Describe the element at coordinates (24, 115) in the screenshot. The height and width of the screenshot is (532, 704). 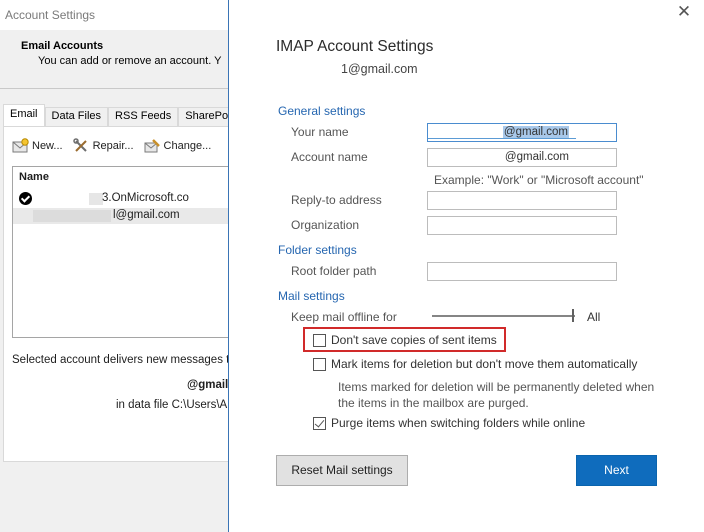
I see `tab-email: Email` at that location.